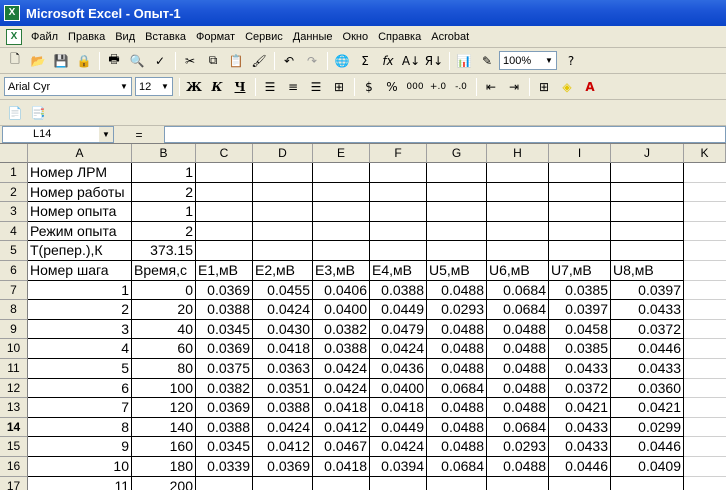  I want to click on font-color-icon: A, so click(590, 87).